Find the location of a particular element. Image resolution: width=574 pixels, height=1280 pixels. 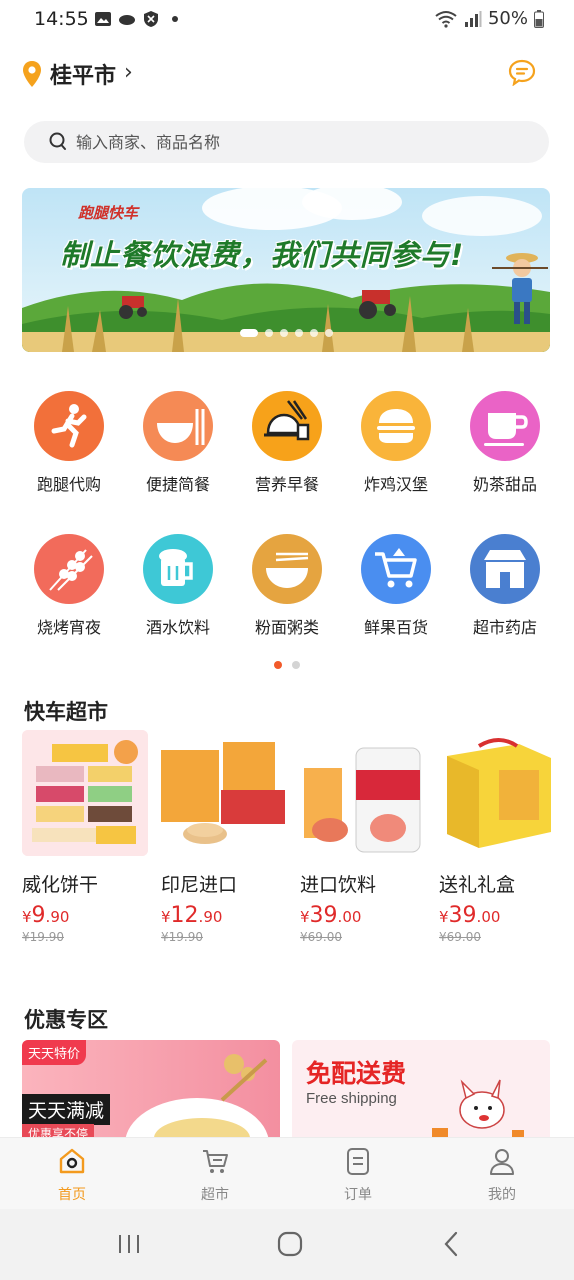

promo-title: 免配送费 is located at coordinates (356, 1073).